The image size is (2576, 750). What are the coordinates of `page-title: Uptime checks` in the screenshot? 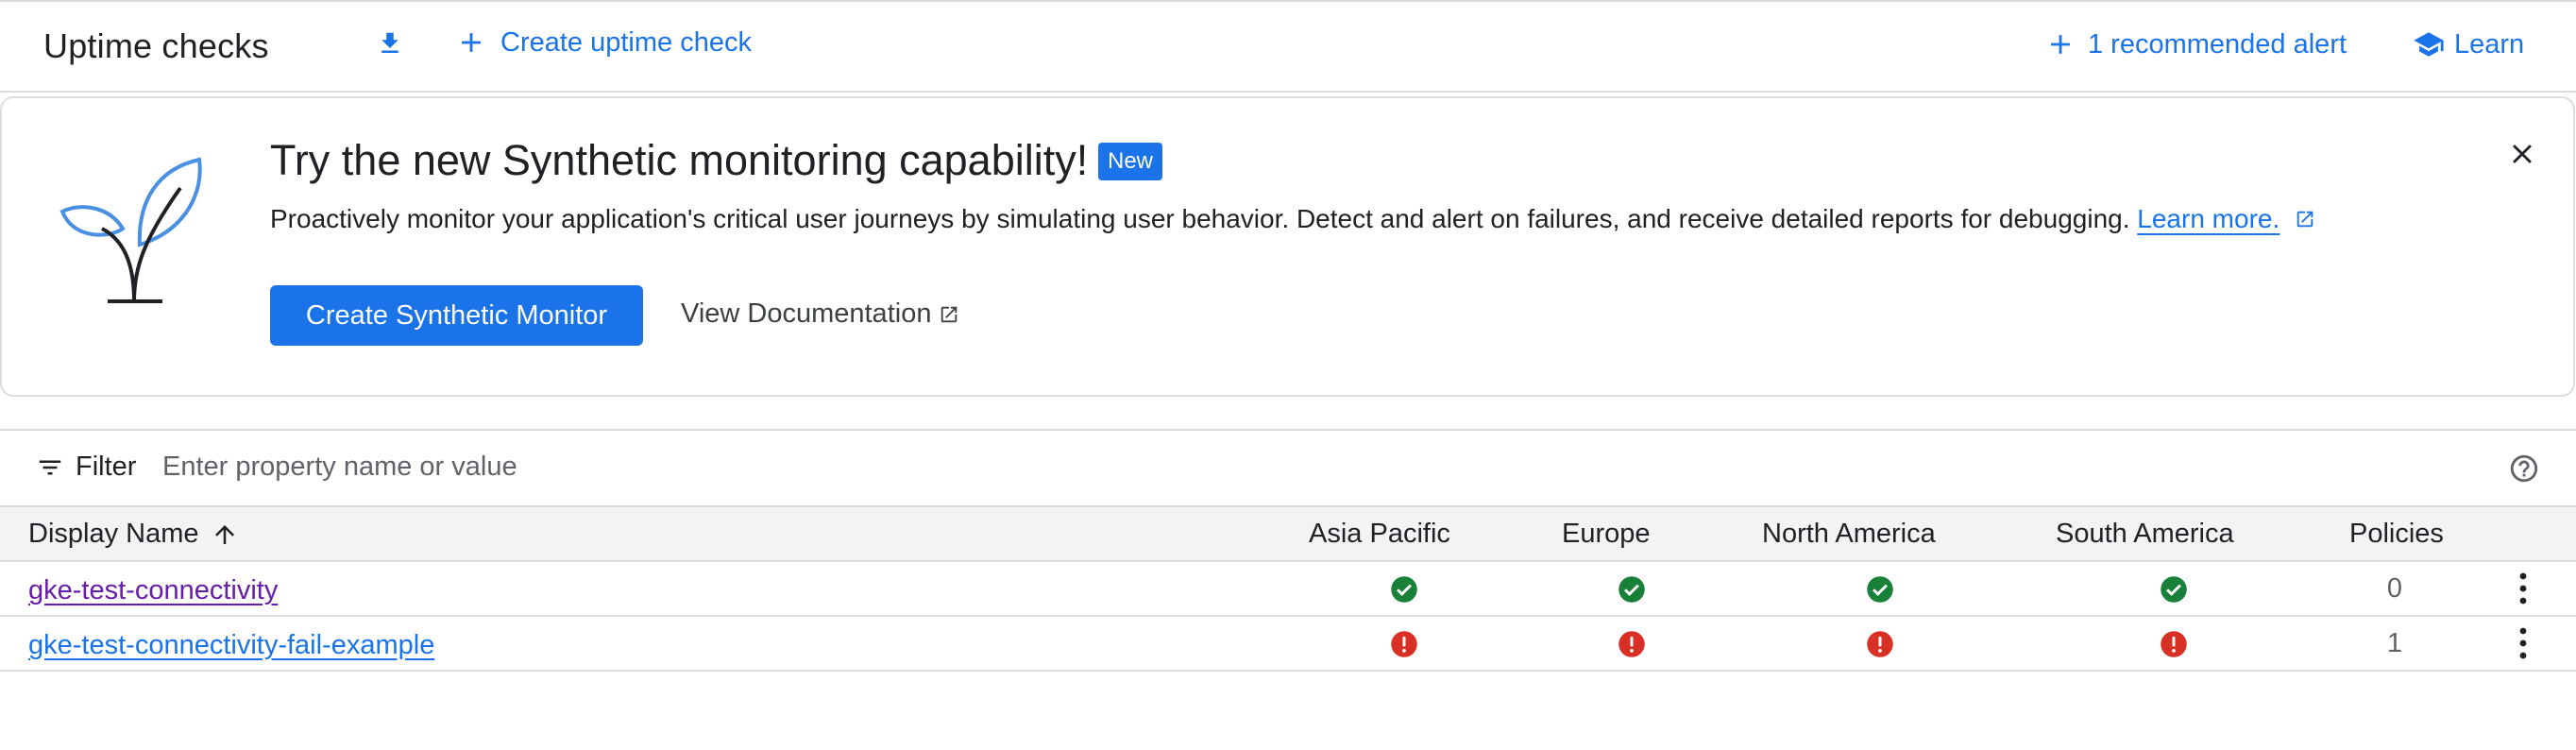 It's located at (156, 45).